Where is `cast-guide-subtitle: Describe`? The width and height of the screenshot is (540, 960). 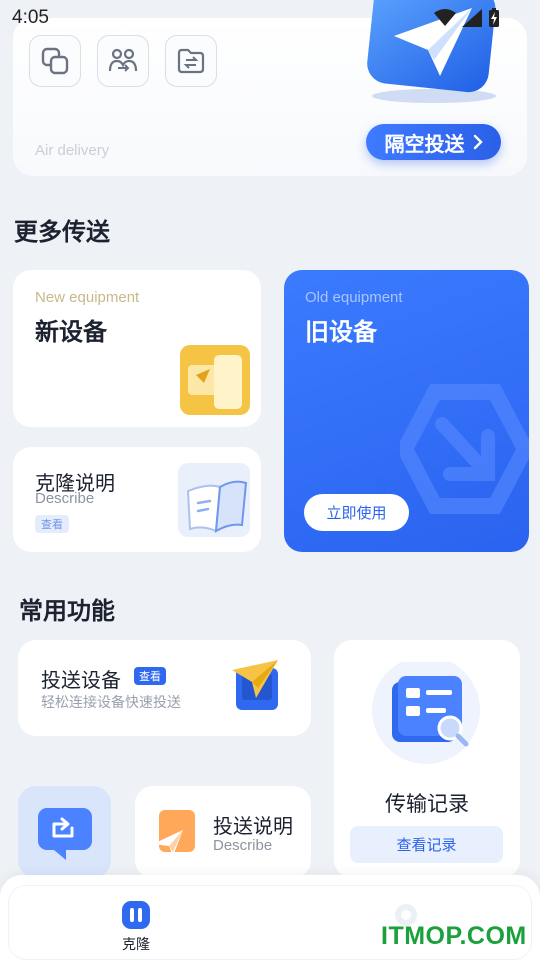 cast-guide-subtitle: Describe is located at coordinates (243, 845).